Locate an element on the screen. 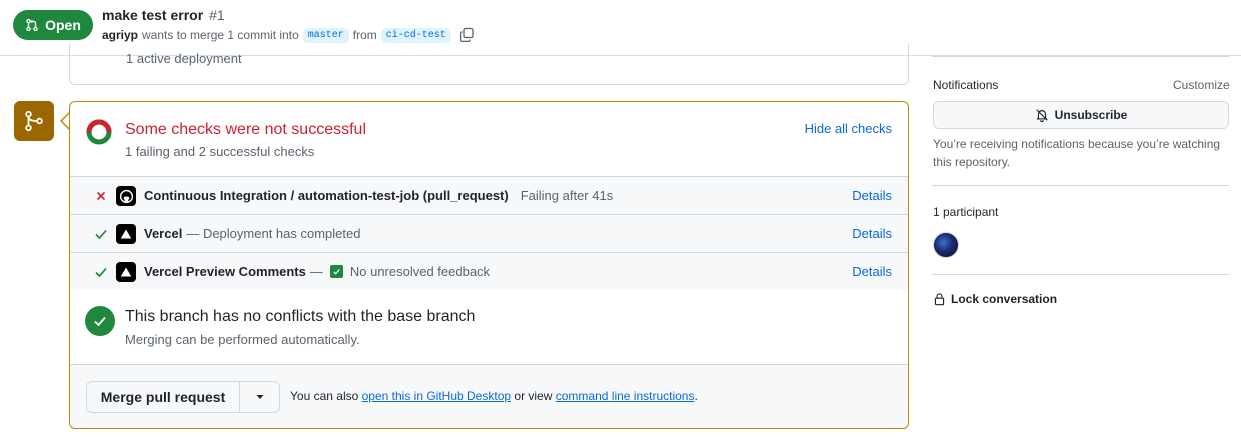 The image size is (1241, 439). pr-status-badge: Open is located at coordinates (53, 25).